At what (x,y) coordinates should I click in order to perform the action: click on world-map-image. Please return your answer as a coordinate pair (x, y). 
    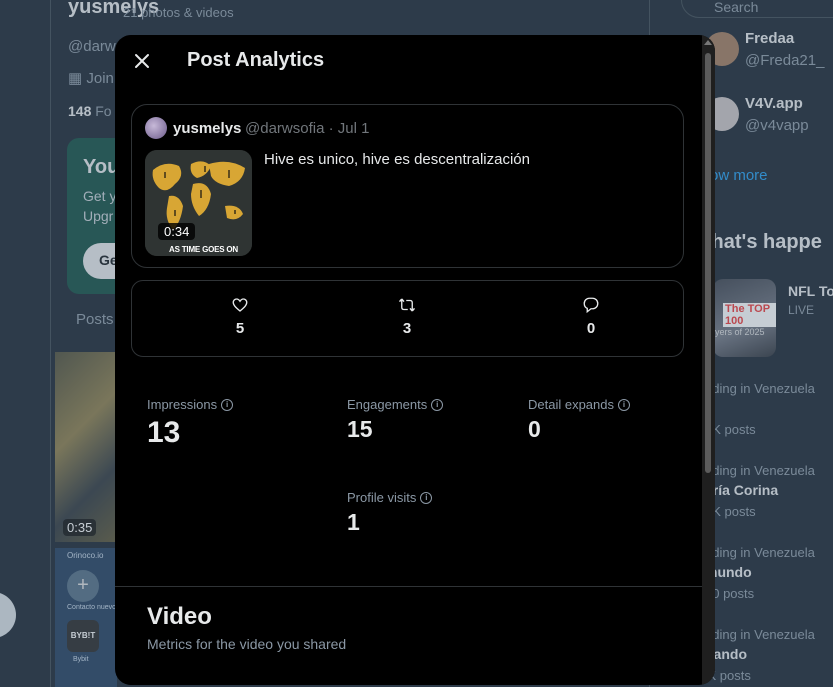
    Looking at the image, I should click on (198, 203).